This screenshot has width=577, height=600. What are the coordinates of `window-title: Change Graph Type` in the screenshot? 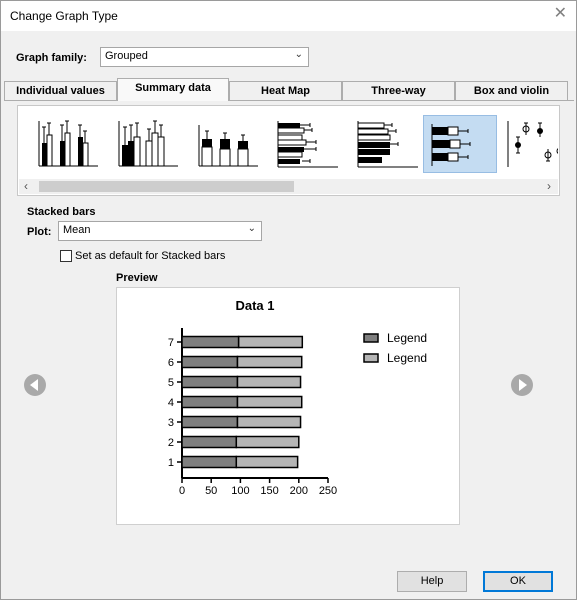 It's located at (64, 16).